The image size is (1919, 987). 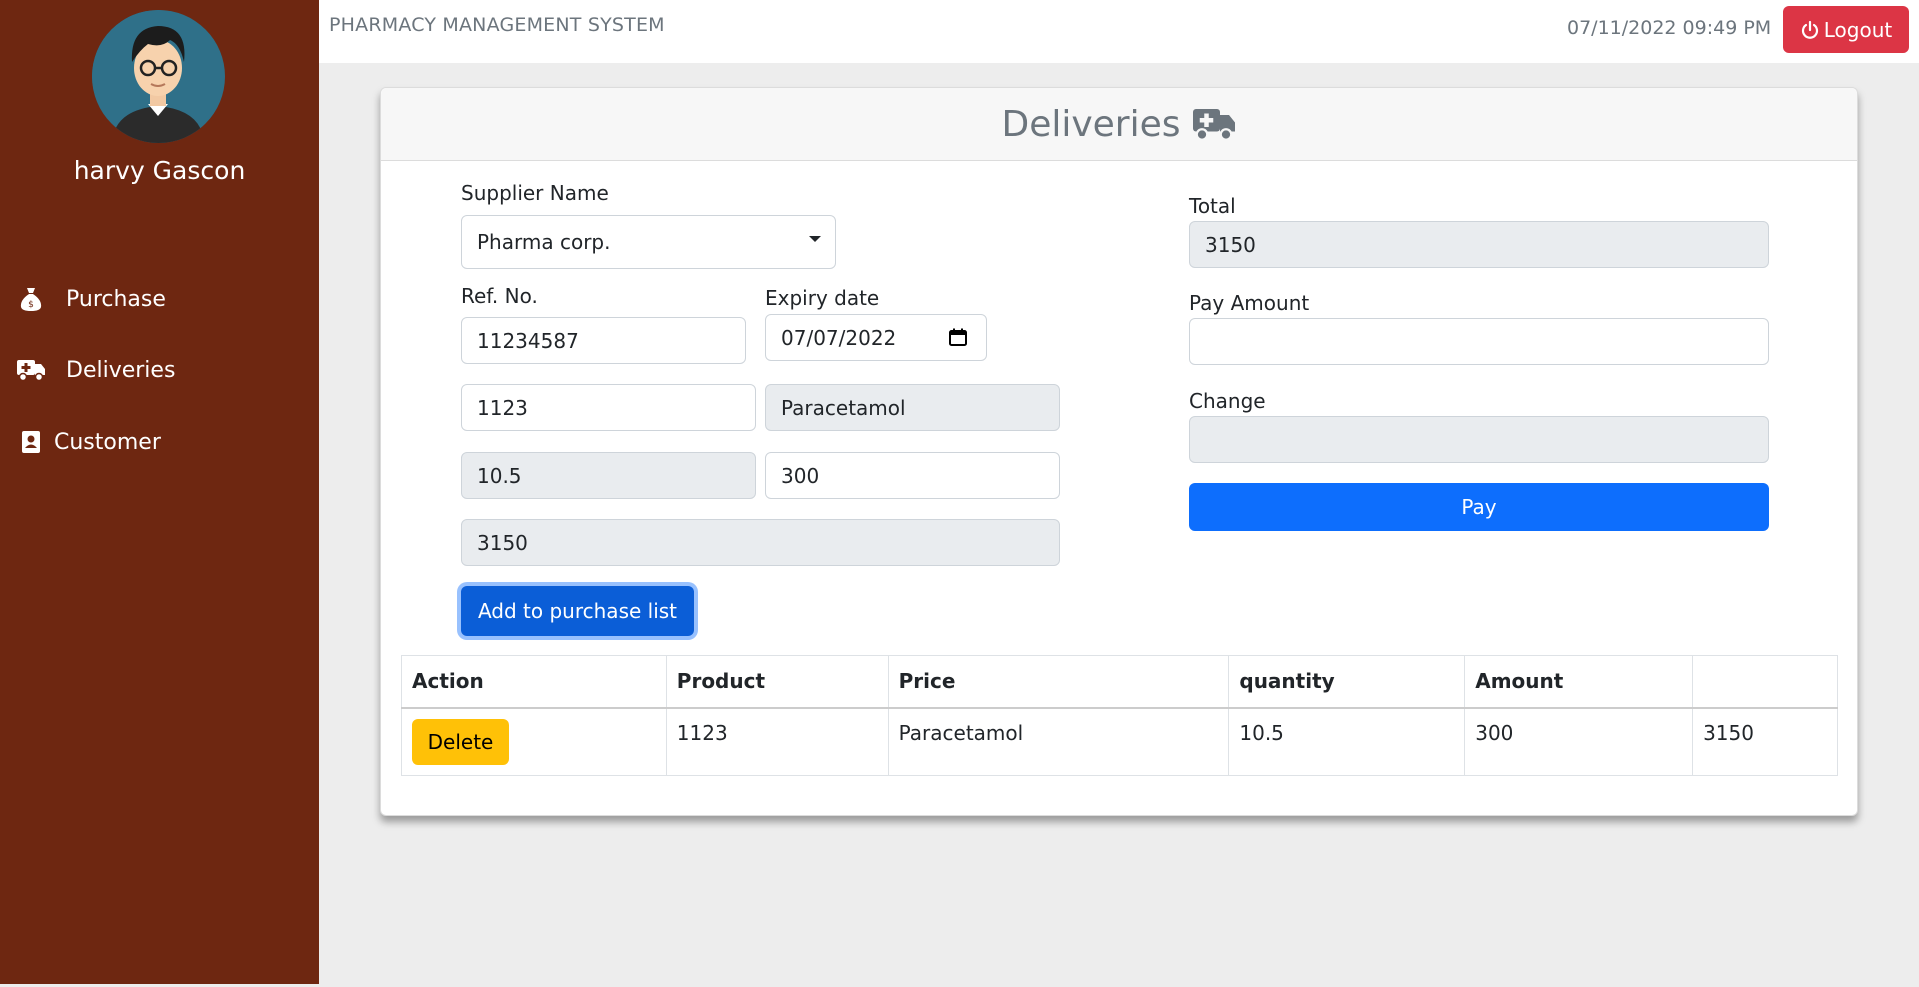 I want to click on sidebar-item-label: Customer, so click(x=107, y=442).